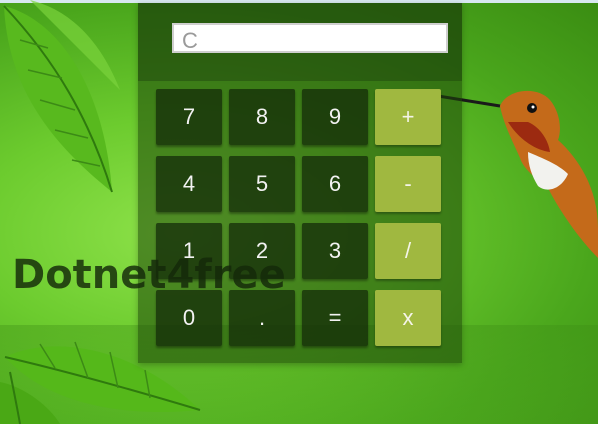 The height and width of the screenshot is (424, 598). I want to click on hummingbird-icon, so click(518, 174).